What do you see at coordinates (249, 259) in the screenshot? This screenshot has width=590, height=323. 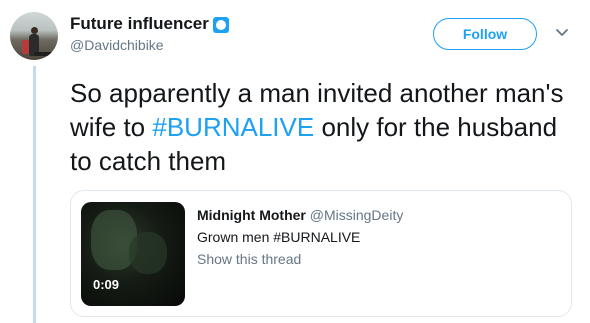 I see `show-thread-link: Show this thread` at bounding box center [249, 259].